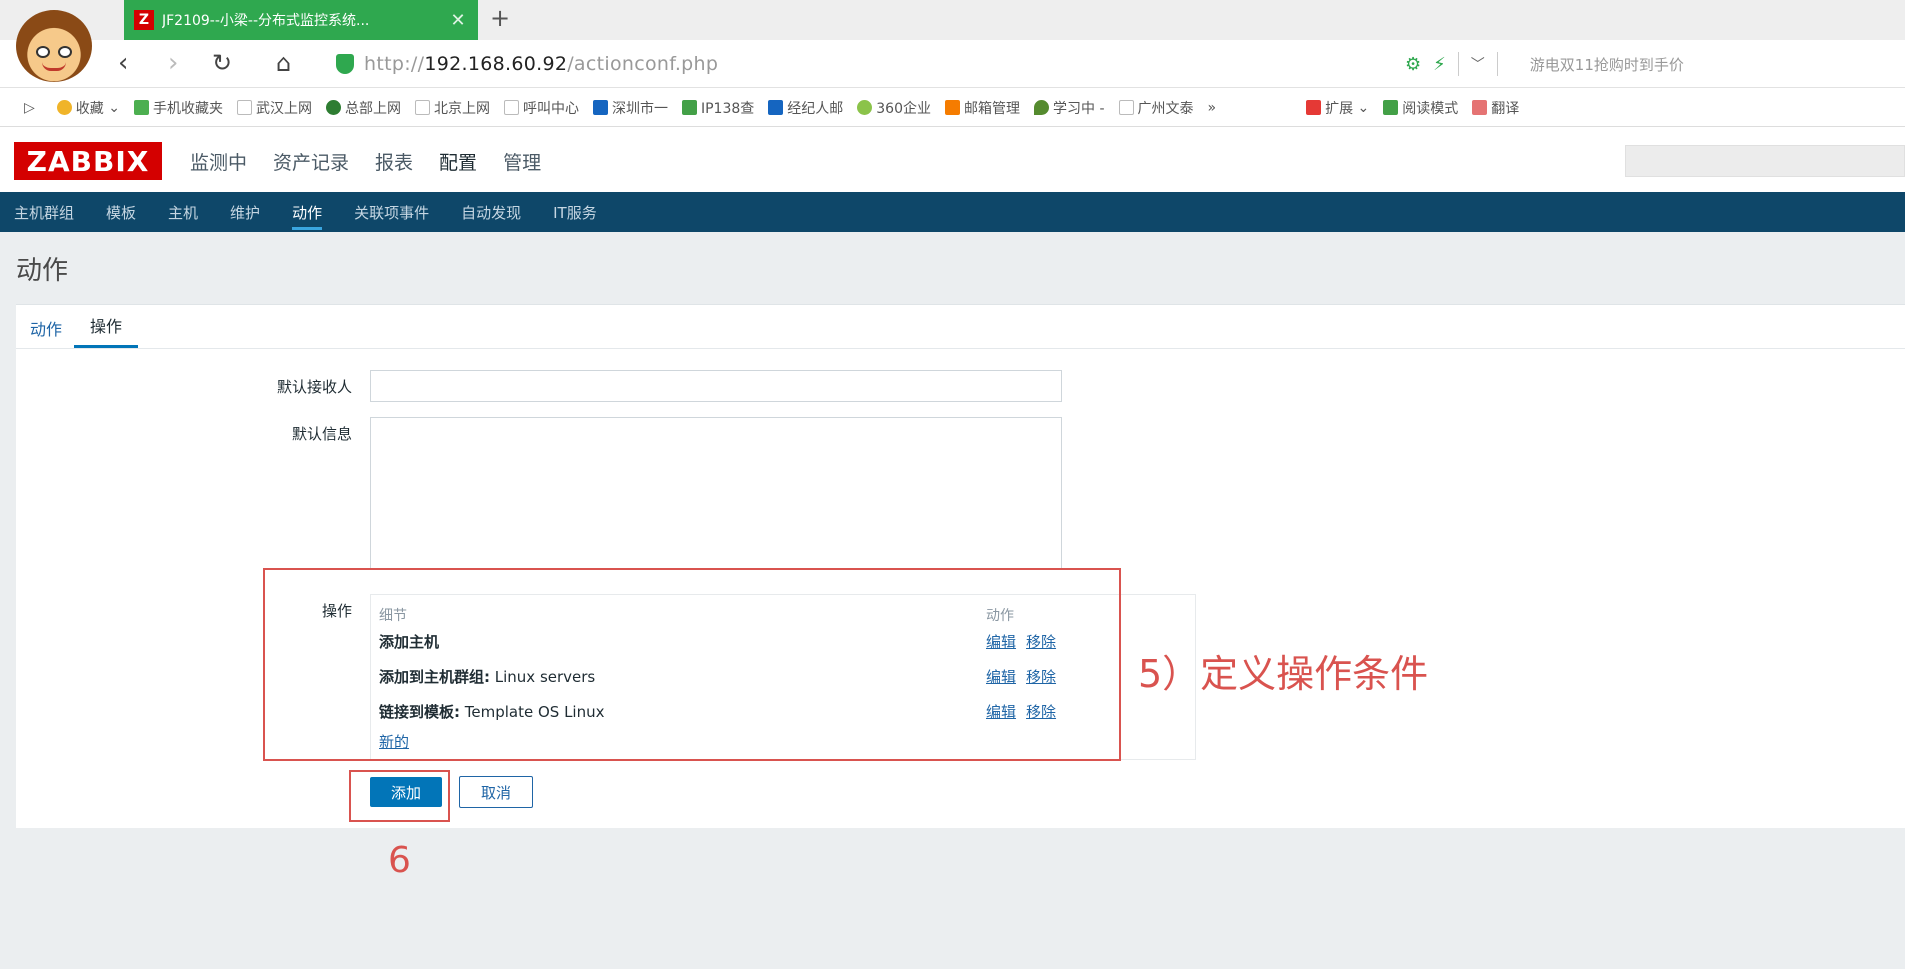 The width and height of the screenshot is (1905, 969). Describe the element at coordinates (575, 212) in the screenshot. I see `sub-menu-it-services: IT服务` at that location.